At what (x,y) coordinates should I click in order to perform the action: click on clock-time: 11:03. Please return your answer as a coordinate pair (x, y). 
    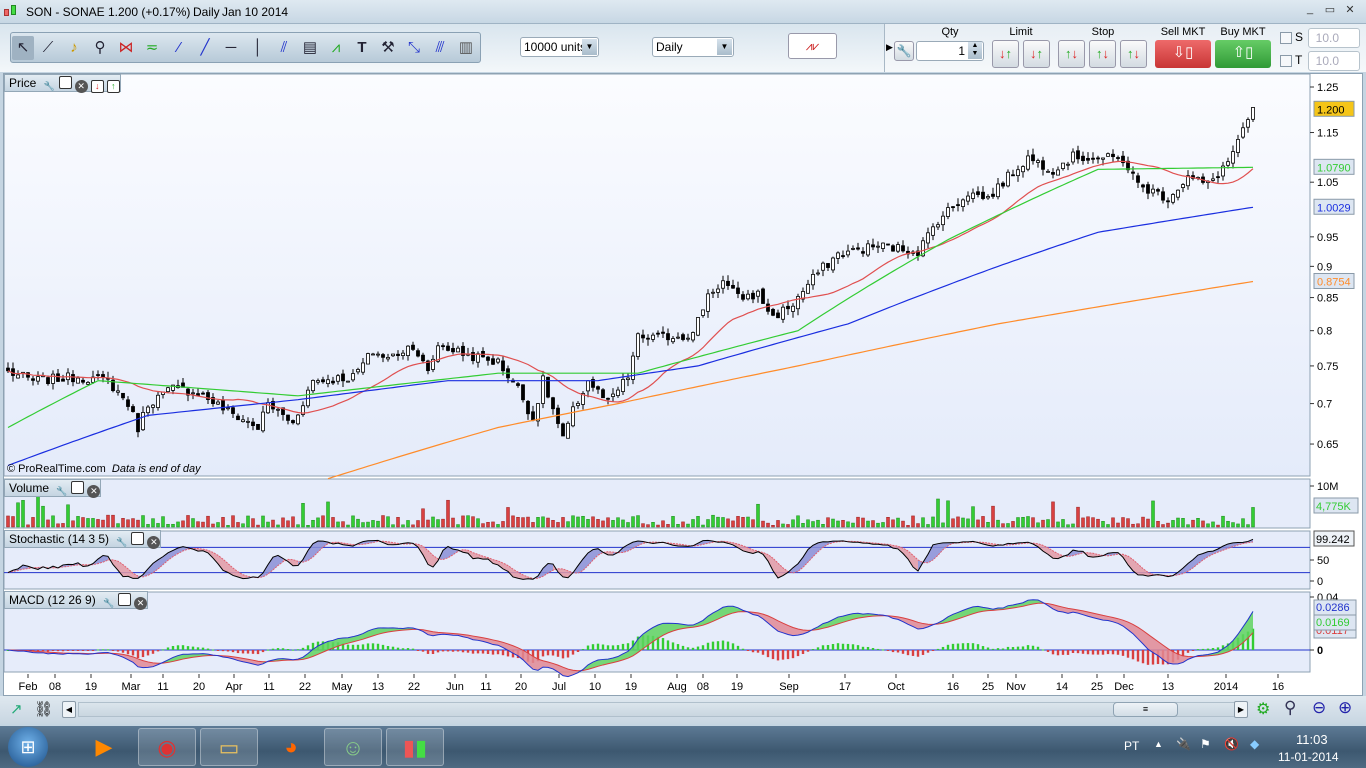
    Looking at the image, I should click on (1312, 739).